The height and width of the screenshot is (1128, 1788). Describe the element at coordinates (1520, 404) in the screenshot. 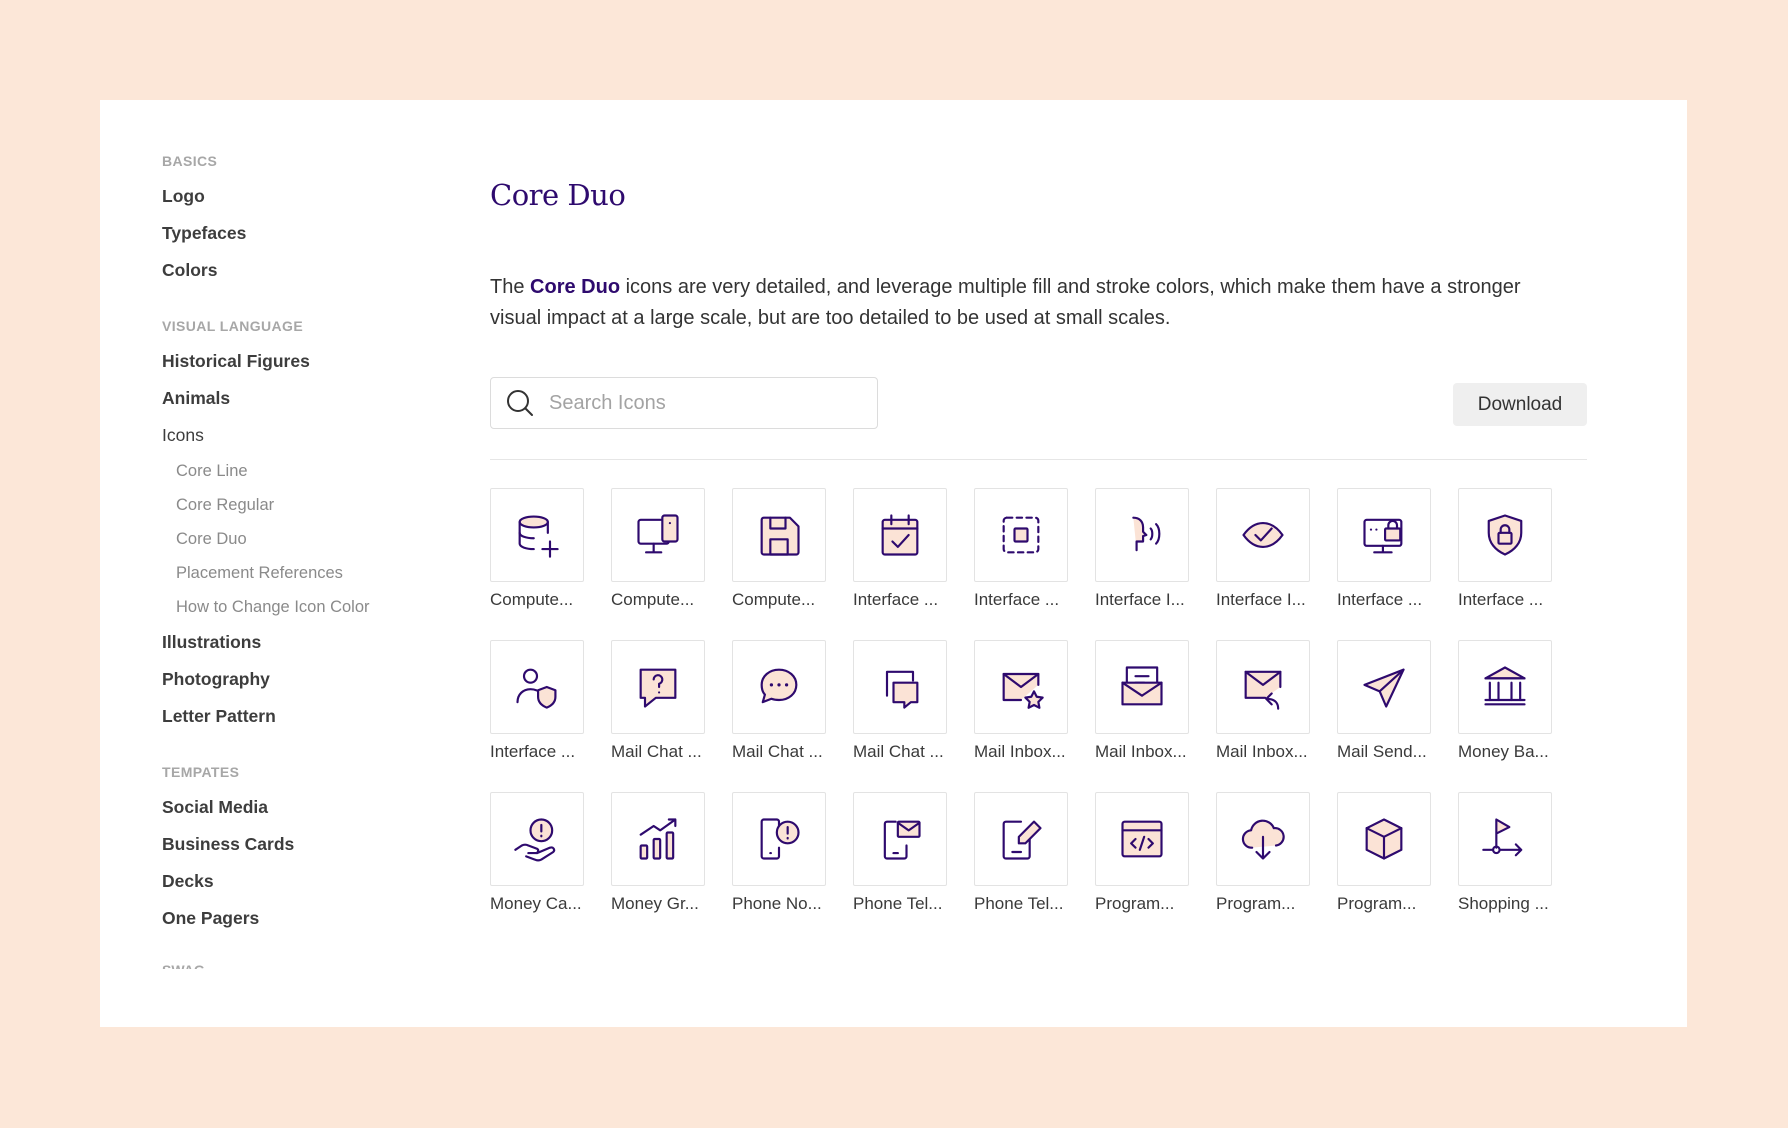

I see `download-button: Download` at that location.